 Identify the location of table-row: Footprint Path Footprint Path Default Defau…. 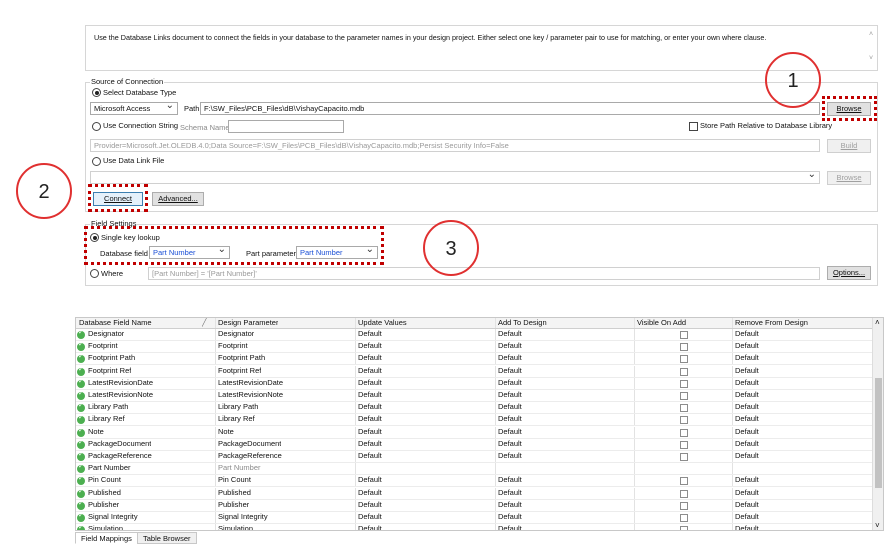
(474, 359).